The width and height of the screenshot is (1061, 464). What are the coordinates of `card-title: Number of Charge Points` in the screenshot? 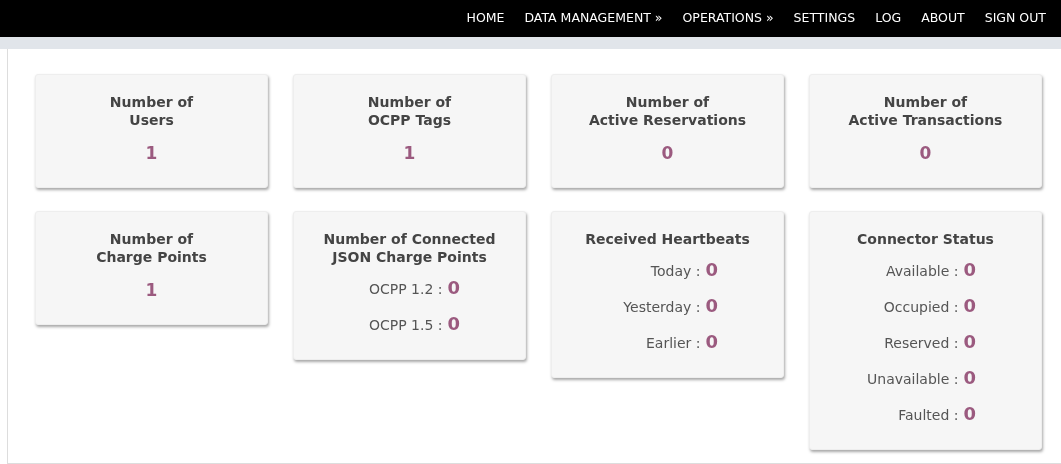 It's located at (151, 248).